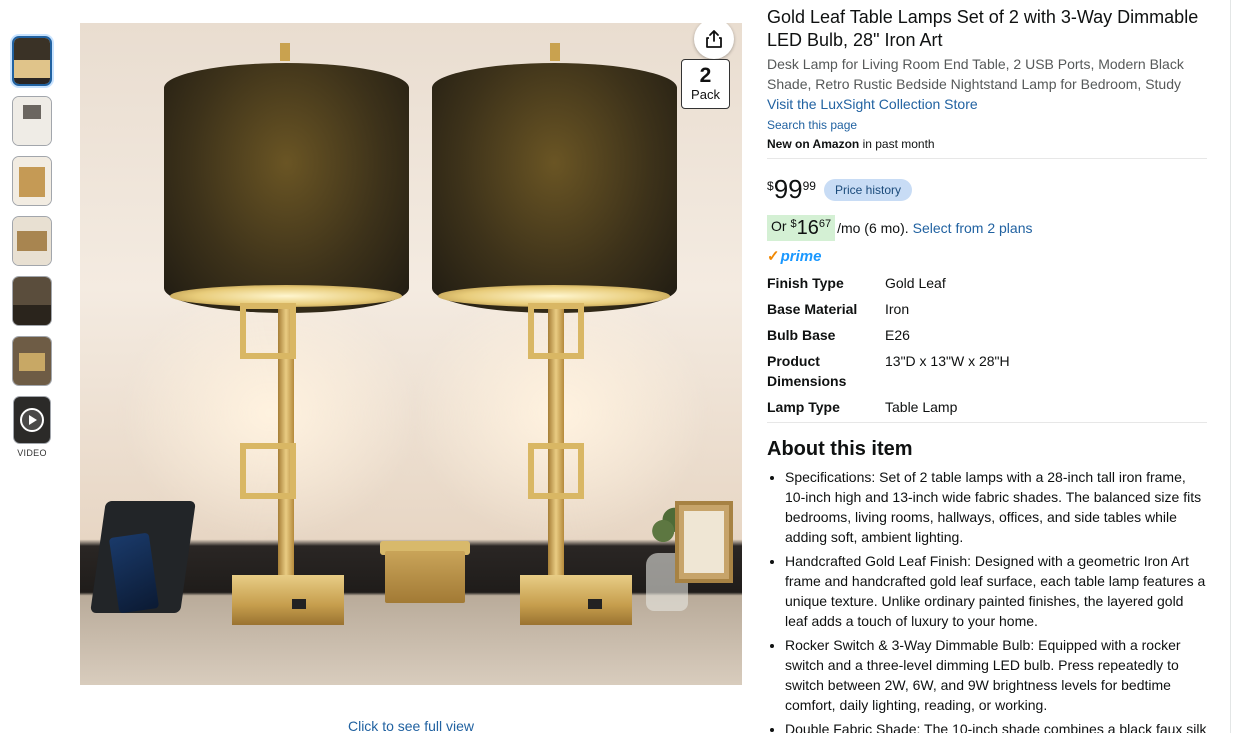  Describe the element at coordinates (1230, 366) in the screenshot. I see `page-edge-divider` at that location.